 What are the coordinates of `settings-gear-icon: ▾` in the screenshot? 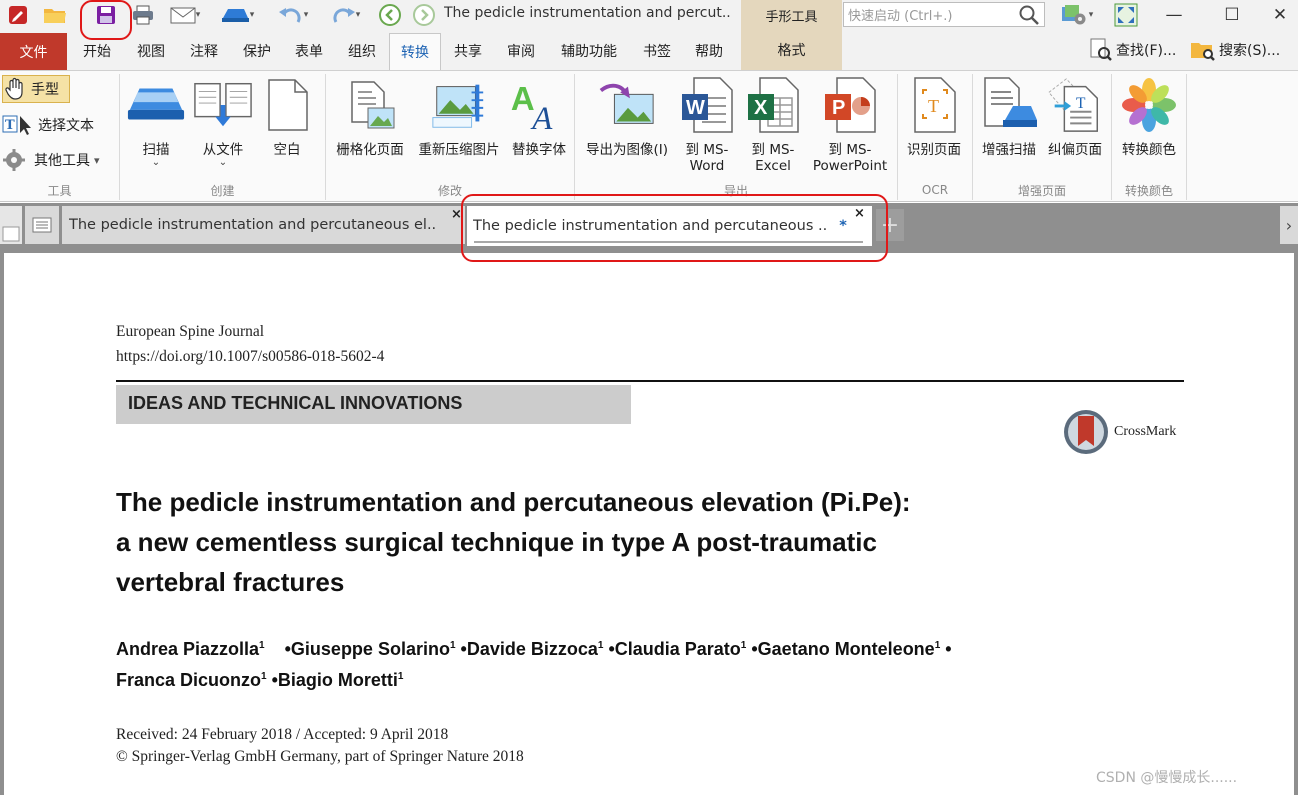 It's located at (1077, 15).